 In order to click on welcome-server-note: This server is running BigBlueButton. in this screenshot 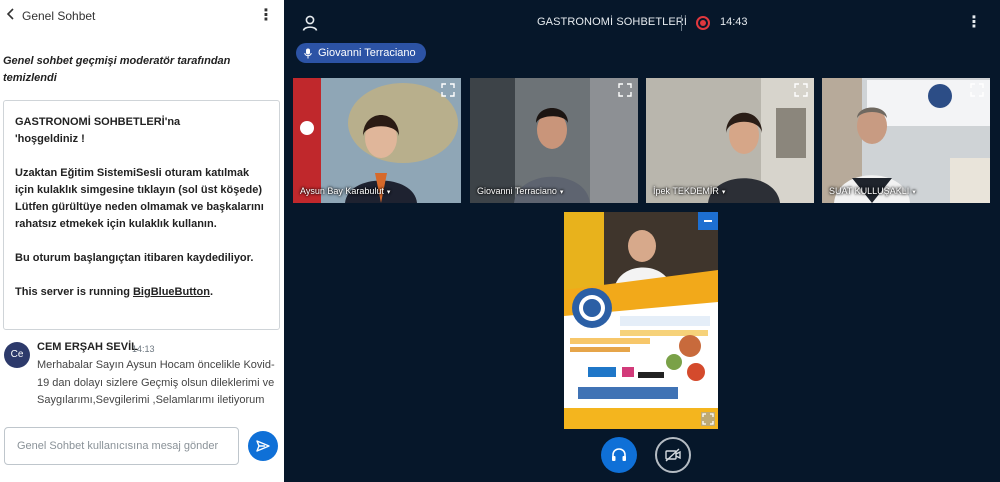, I will do `click(142, 292)`.